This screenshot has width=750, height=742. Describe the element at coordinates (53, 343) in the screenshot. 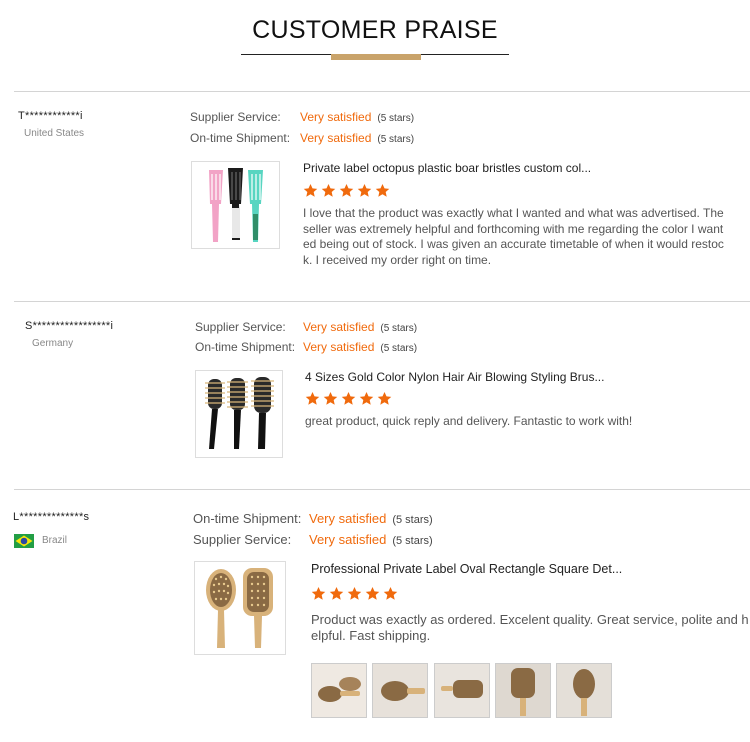

I see `reviewer-country: Germany` at that location.